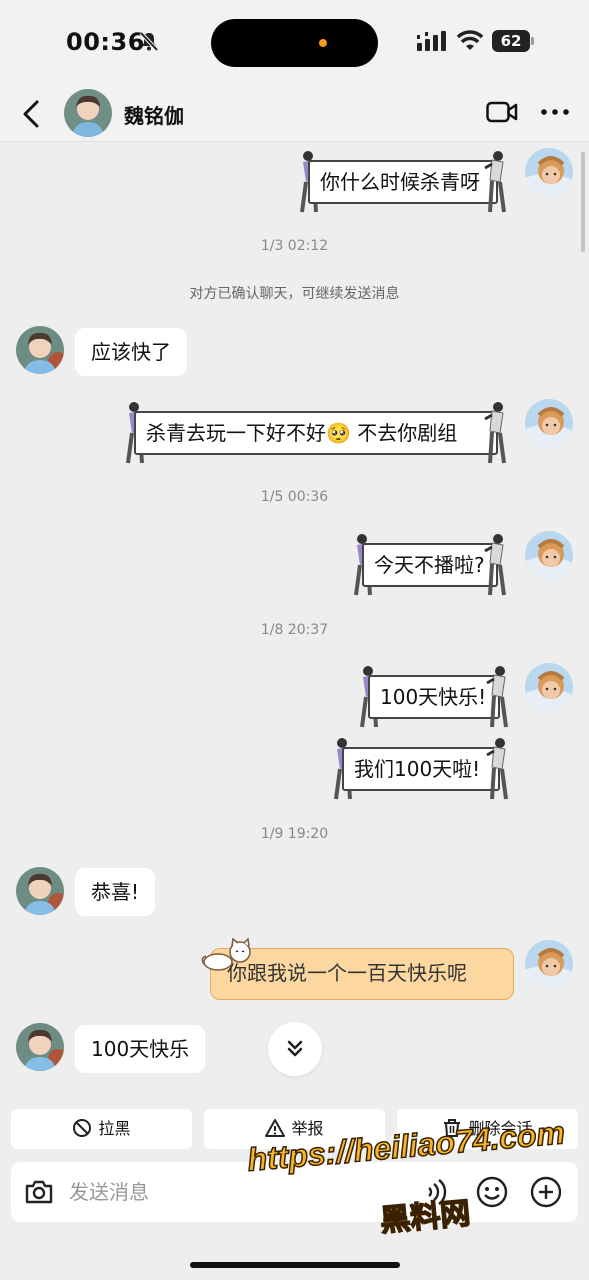  Describe the element at coordinates (109, 1192) in the screenshot. I see `message-input: 发送消息` at that location.